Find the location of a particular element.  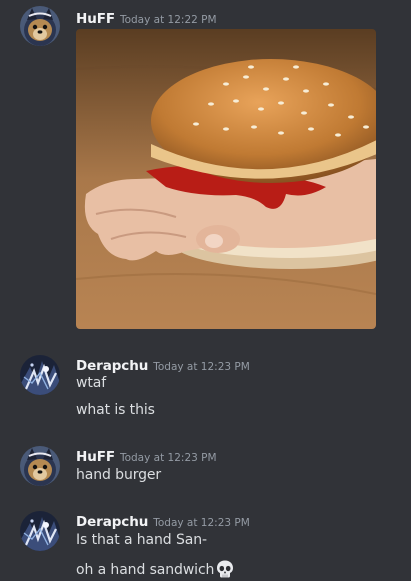

skull-icon is located at coordinates (225, 569).